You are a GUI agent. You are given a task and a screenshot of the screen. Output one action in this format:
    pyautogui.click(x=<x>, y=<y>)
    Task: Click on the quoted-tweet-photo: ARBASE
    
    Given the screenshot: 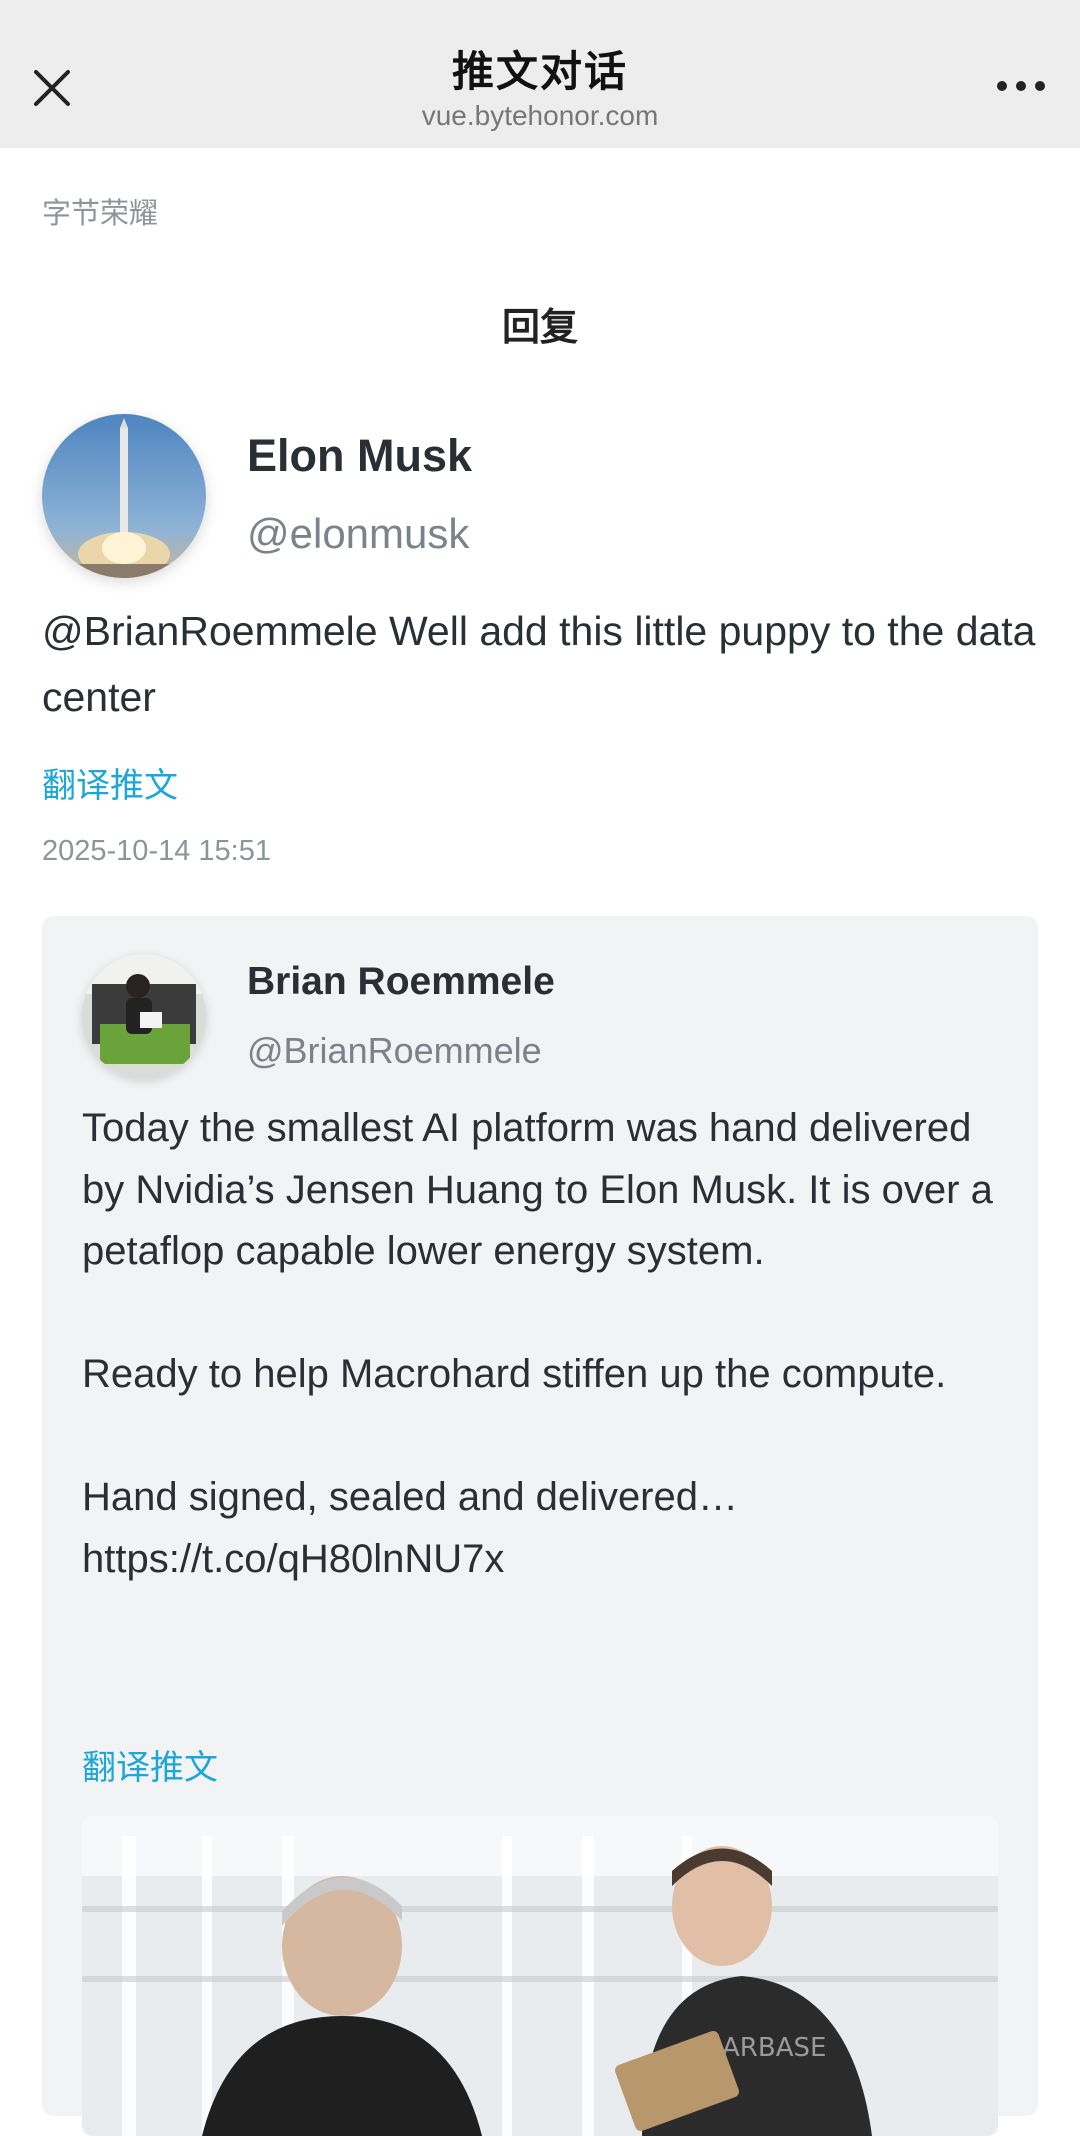 What is the action you would take?
    pyautogui.click(x=540, y=1976)
    